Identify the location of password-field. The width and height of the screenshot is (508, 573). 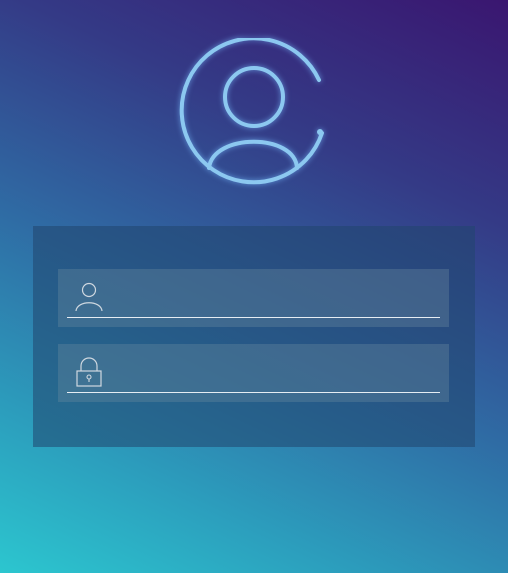
(253, 373).